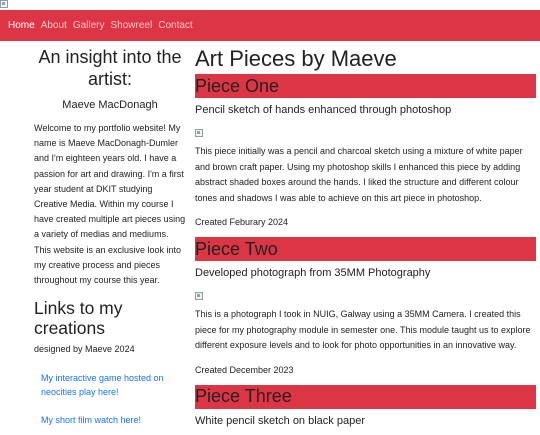 The image size is (540, 435). I want to click on links-title: Links to my creations, so click(78, 318).